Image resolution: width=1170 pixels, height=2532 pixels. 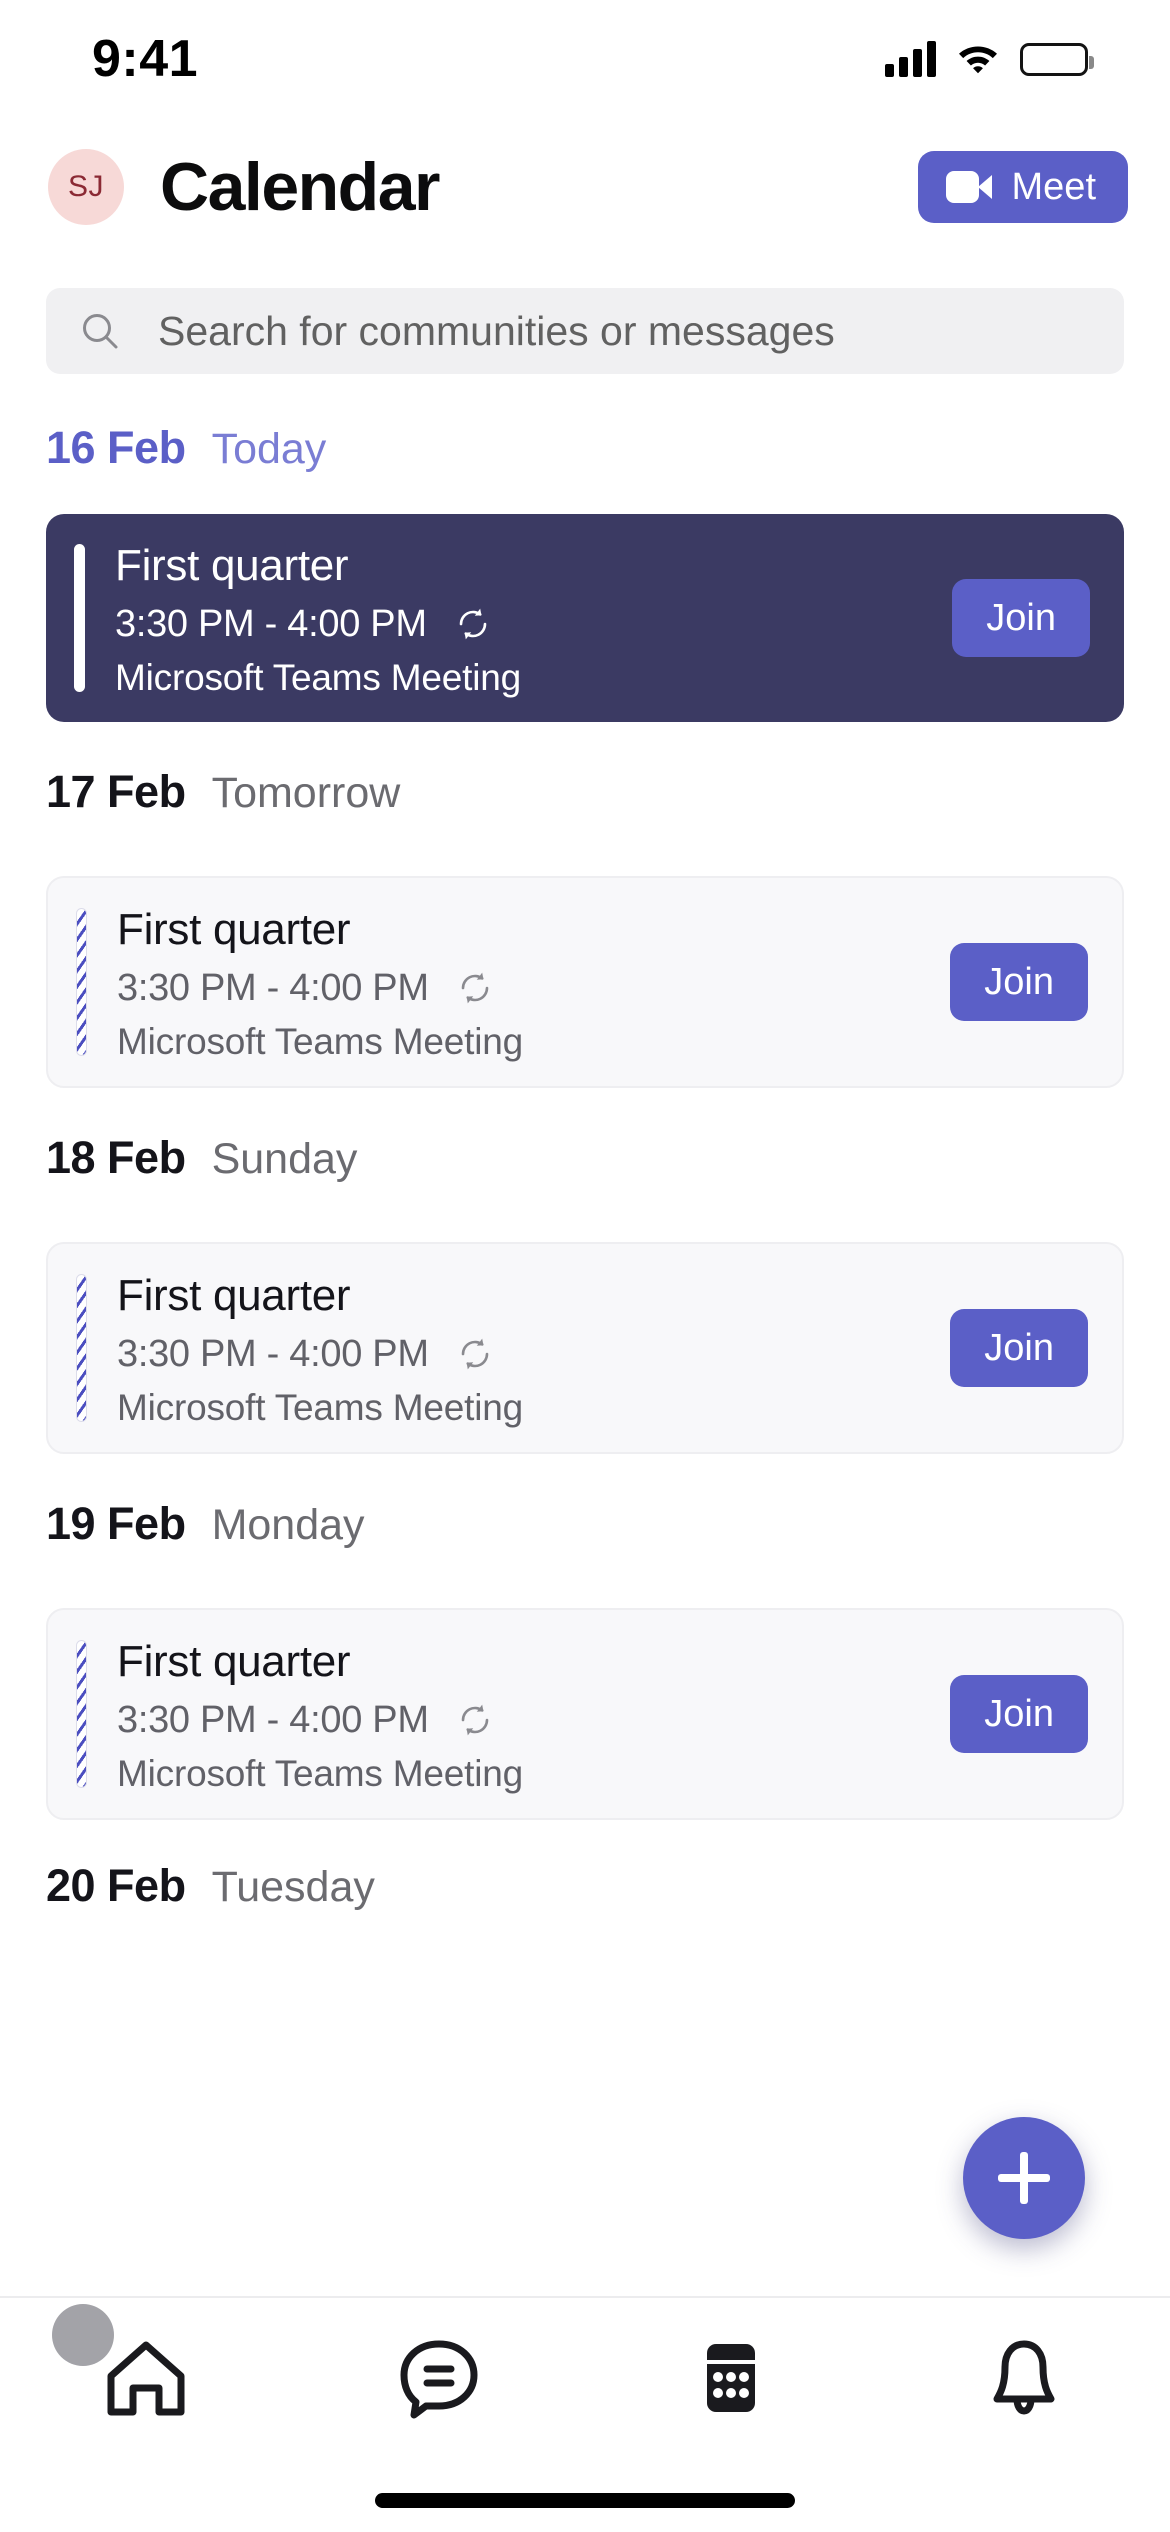 What do you see at coordinates (300, 187) in the screenshot?
I see `page-title: Calendar` at bounding box center [300, 187].